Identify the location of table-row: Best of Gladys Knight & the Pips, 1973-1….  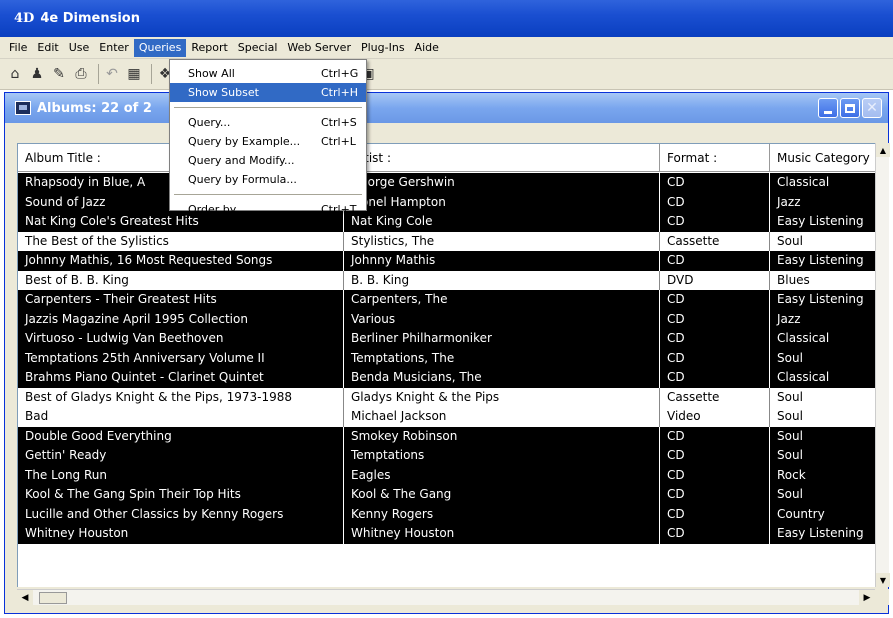
(446, 397).